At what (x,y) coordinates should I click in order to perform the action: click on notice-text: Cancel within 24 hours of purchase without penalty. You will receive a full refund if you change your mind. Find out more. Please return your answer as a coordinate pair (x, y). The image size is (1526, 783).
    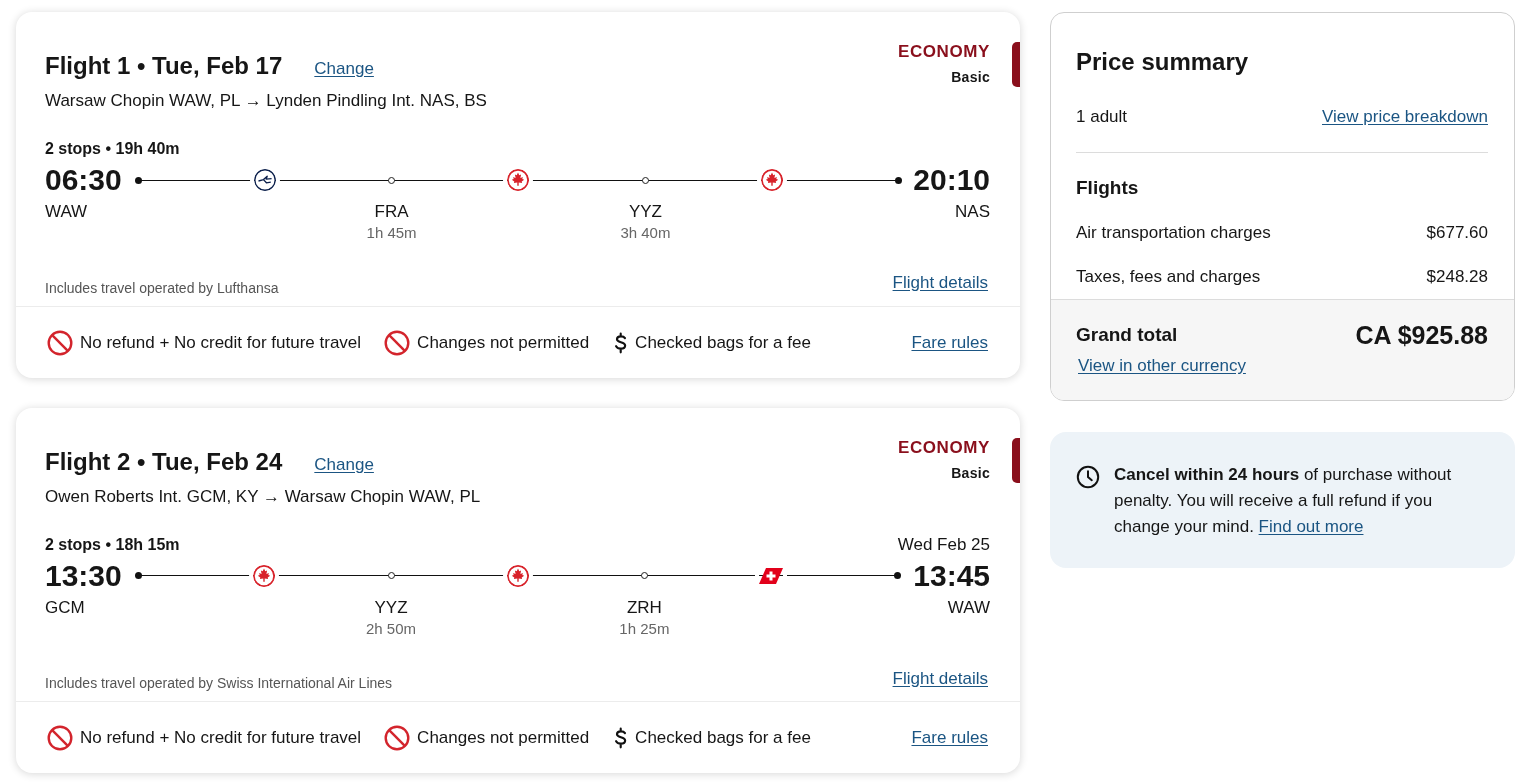
    Looking at the image, I should click on (1283, 501).